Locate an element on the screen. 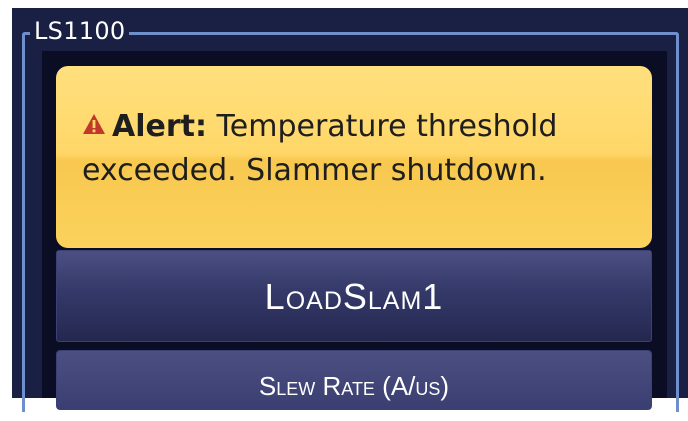 The width and height of the screenshot is (688, 421). warning-triangle-icon is located at coordinates (94, 119).